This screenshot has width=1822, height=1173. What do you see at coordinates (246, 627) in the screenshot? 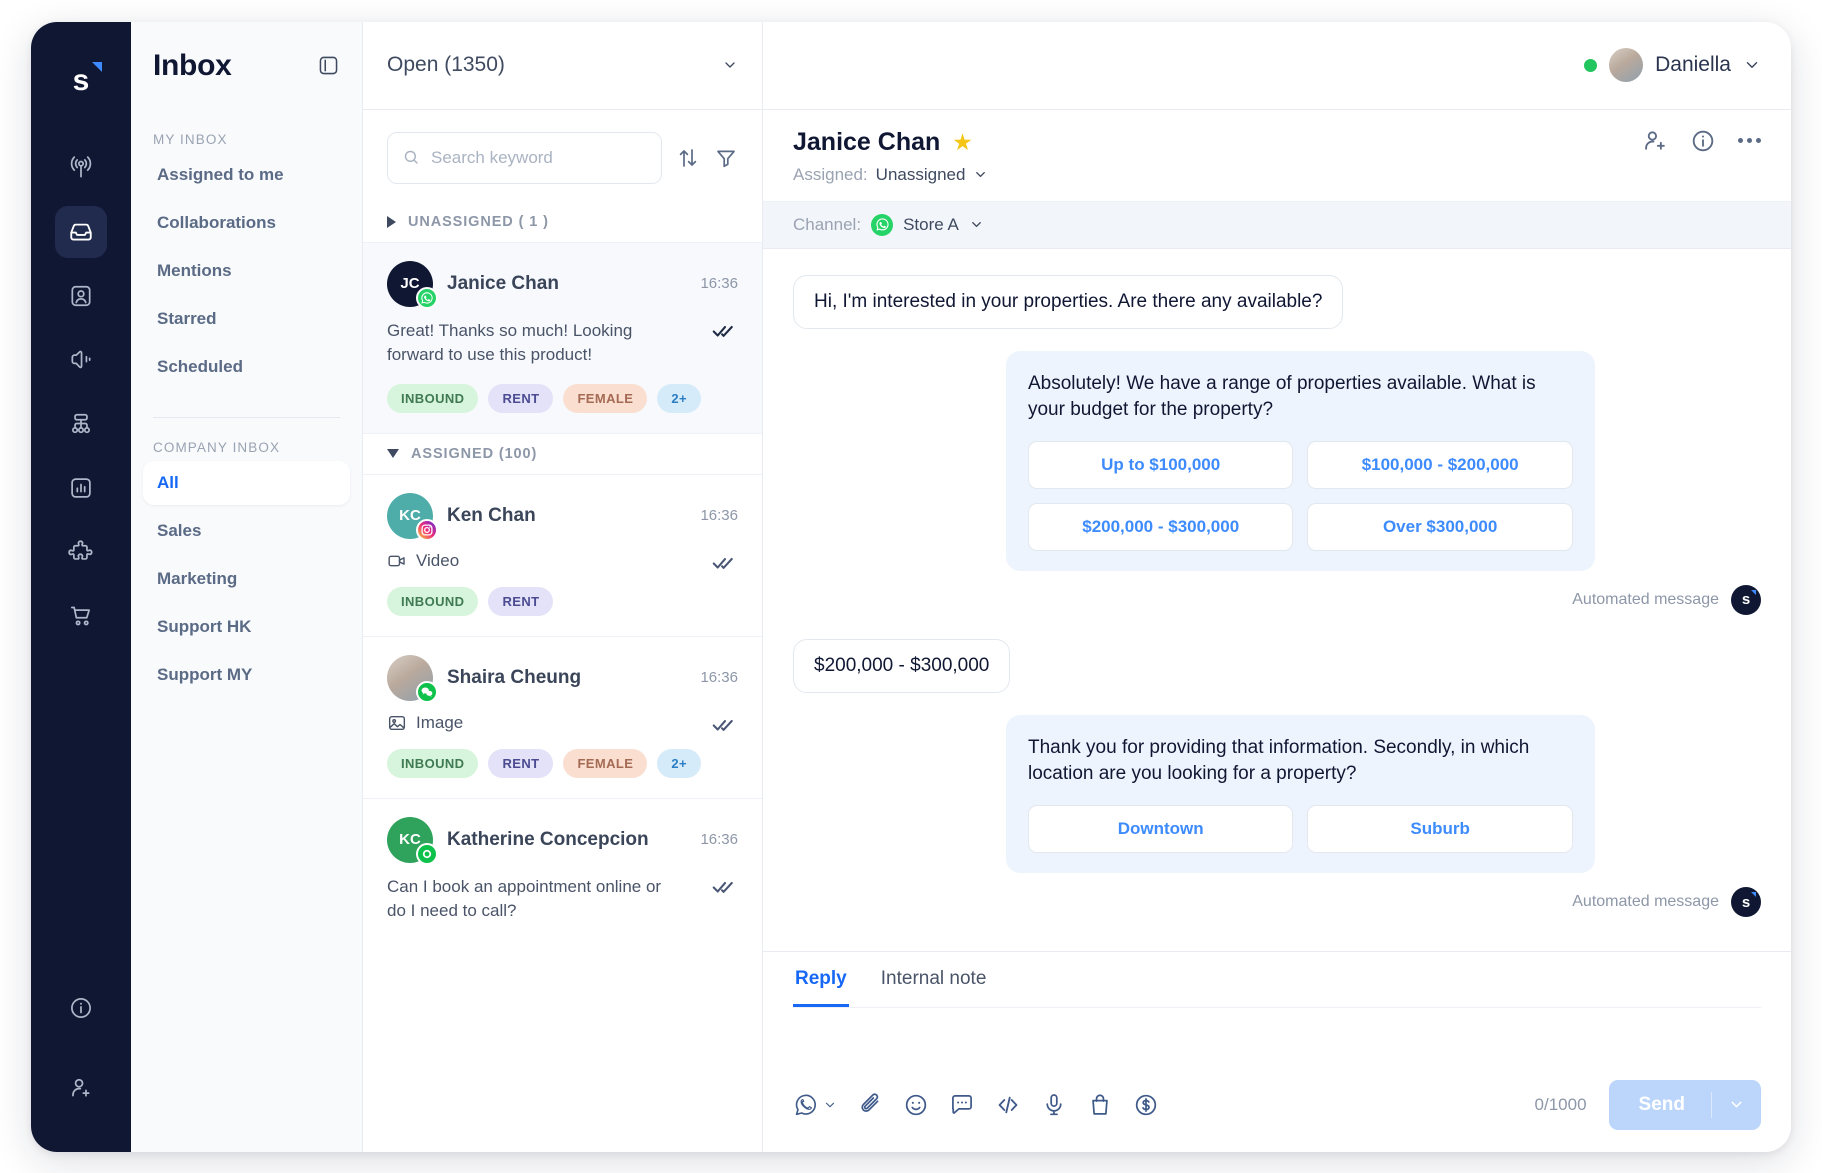
I see `sidebar-item-support-hk: Support HK` at bounding box center [246, 627].